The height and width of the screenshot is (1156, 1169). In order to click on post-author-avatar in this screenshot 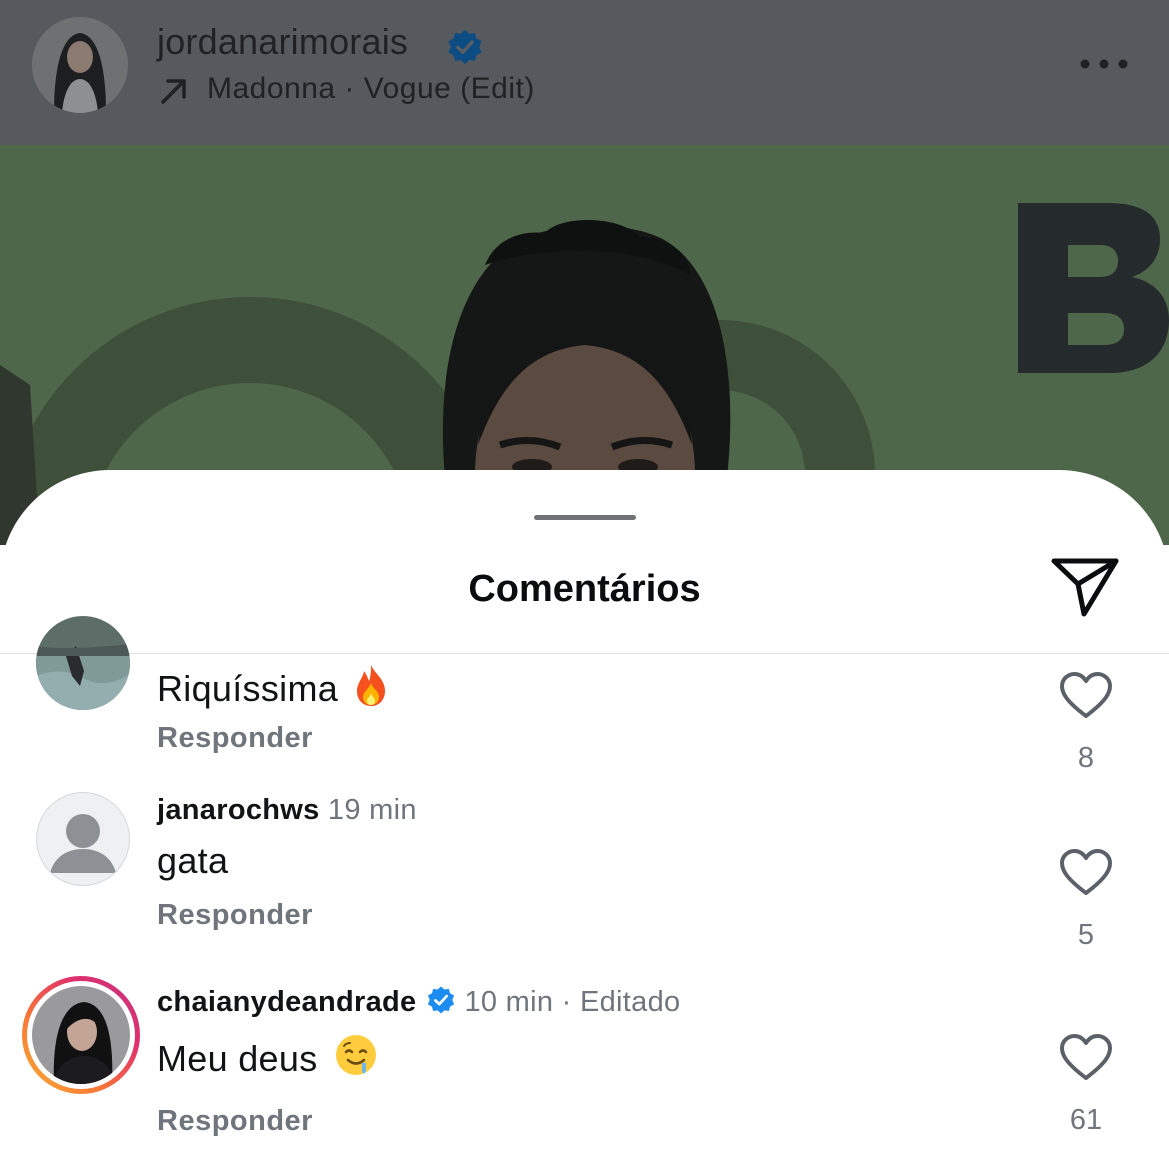, I will do `click(80, 65)`.